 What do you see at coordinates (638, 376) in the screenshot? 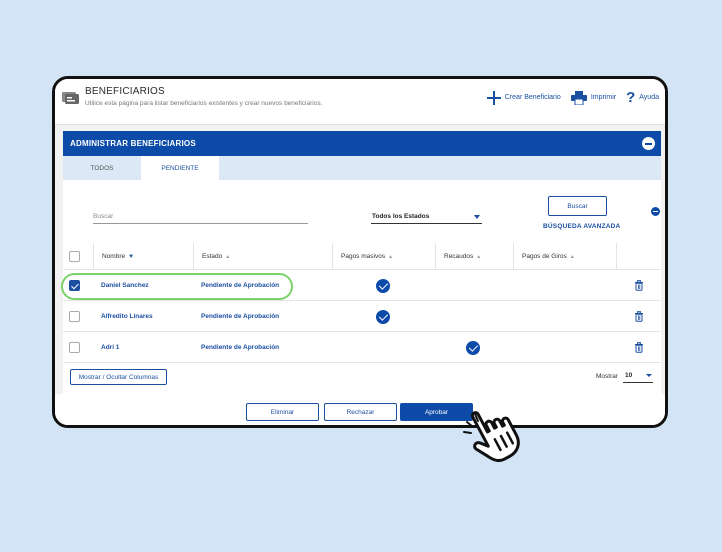
I see `page-size-select: 10` at bounding box center [638, 376].